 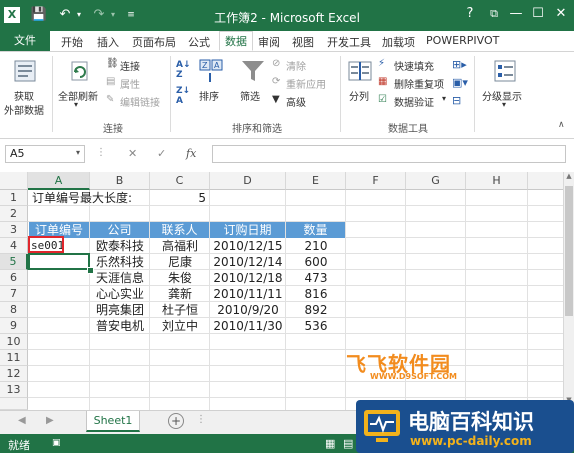 I want to click on tab-insert: 插入, so click(x=108, y=42).